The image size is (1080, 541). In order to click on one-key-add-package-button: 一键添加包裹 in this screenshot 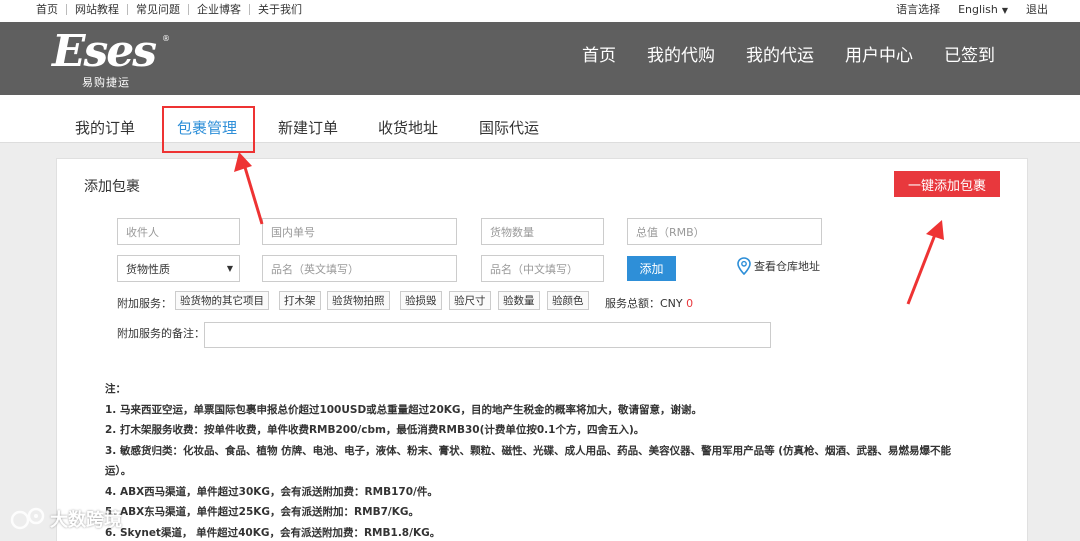, I will do `click(947, 184)`.